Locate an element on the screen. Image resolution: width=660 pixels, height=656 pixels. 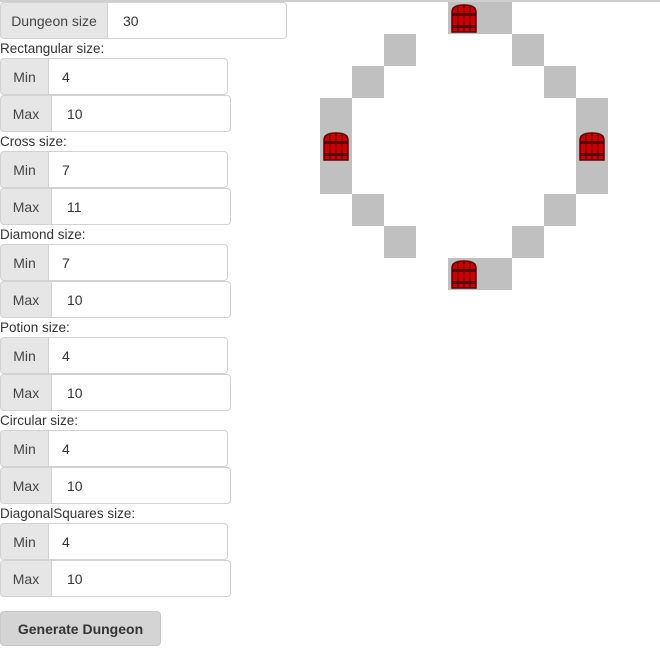
diagonal-squares-max-input is located at coordinates (141, 578).